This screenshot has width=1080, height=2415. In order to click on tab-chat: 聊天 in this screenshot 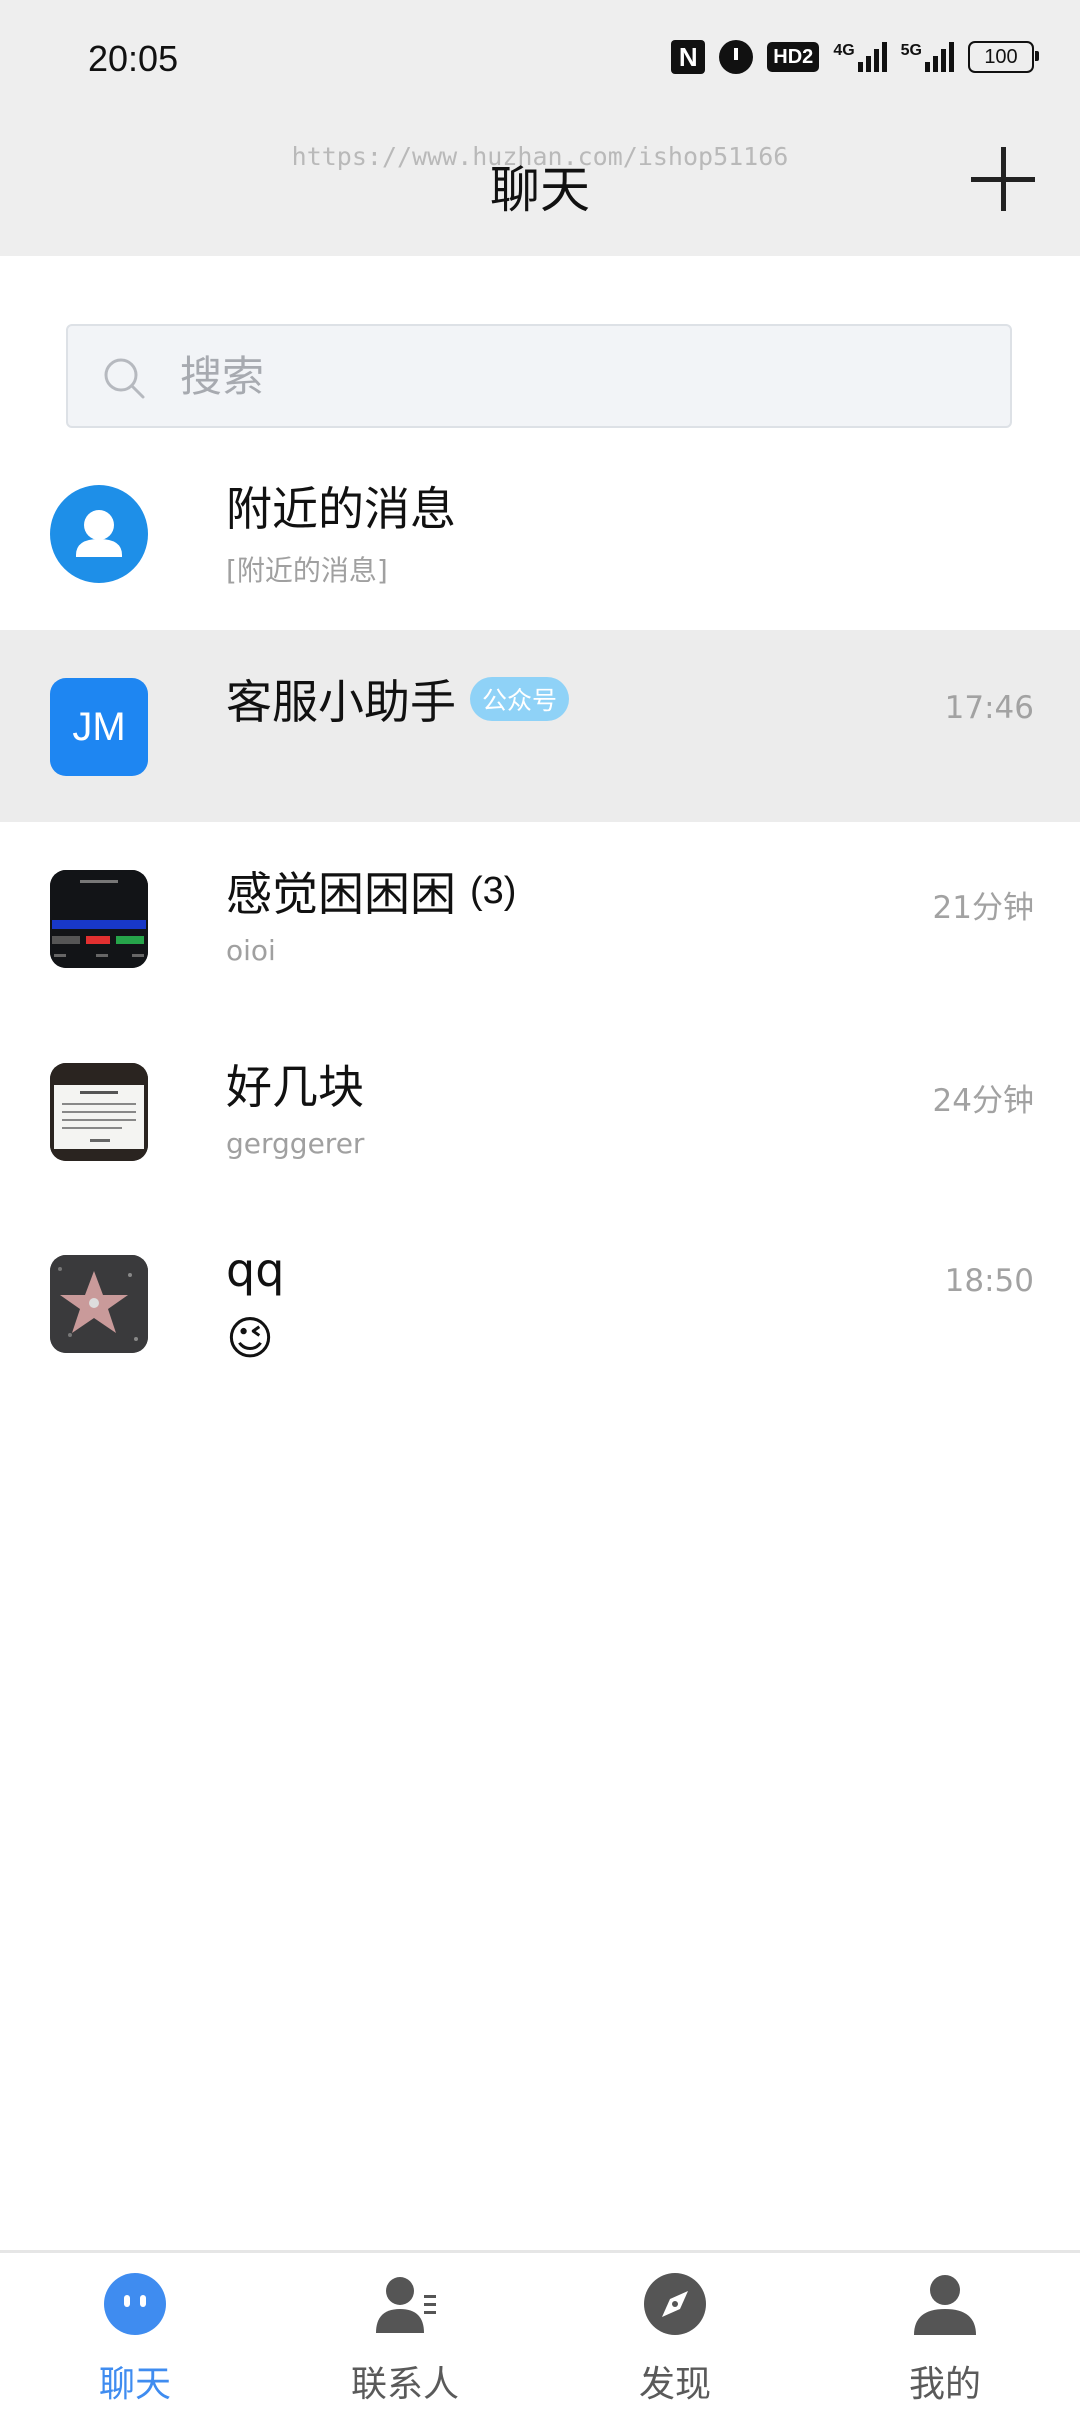, I will do `click(135, 2334)`.